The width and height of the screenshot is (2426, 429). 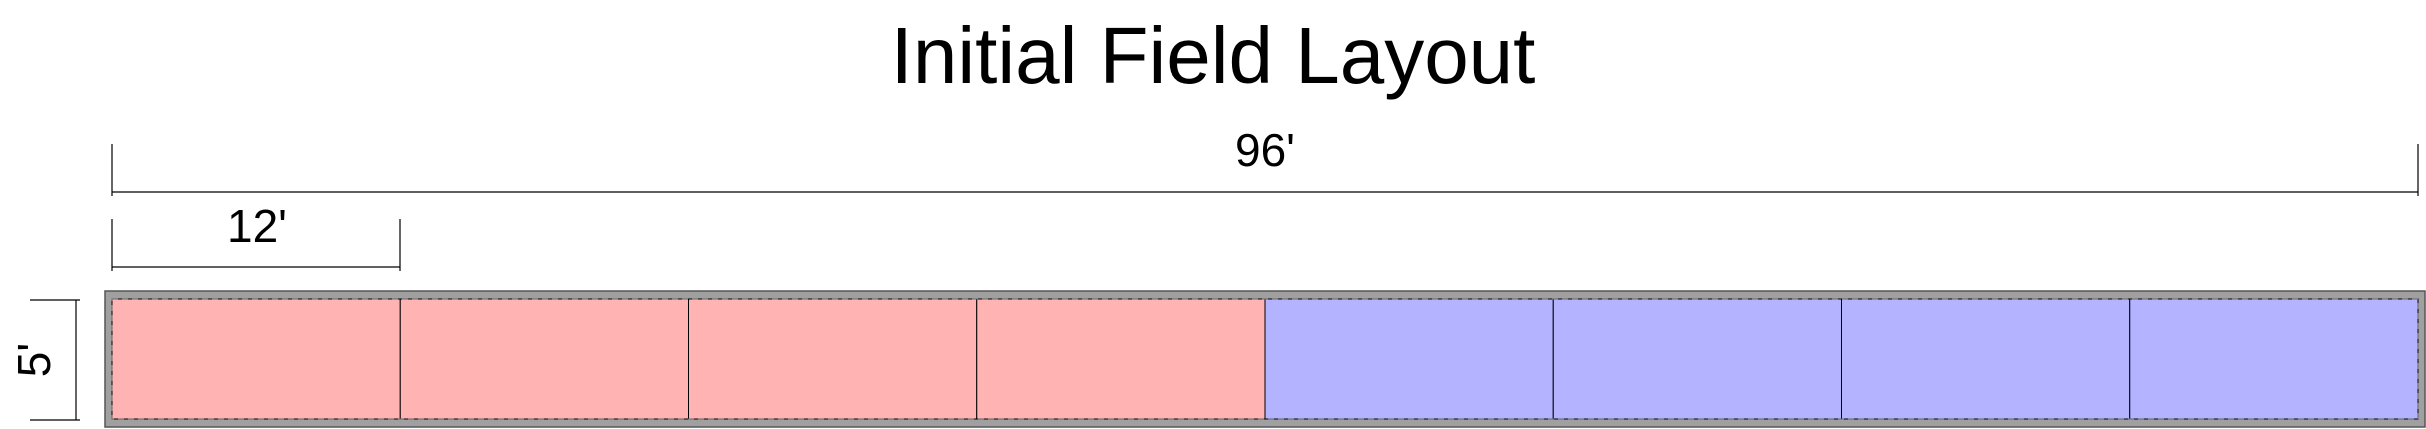 What do you see at coordinates (1697, 359) in the screenshot?
I see `plot-6-blue` at bounding box center [1697, 359].